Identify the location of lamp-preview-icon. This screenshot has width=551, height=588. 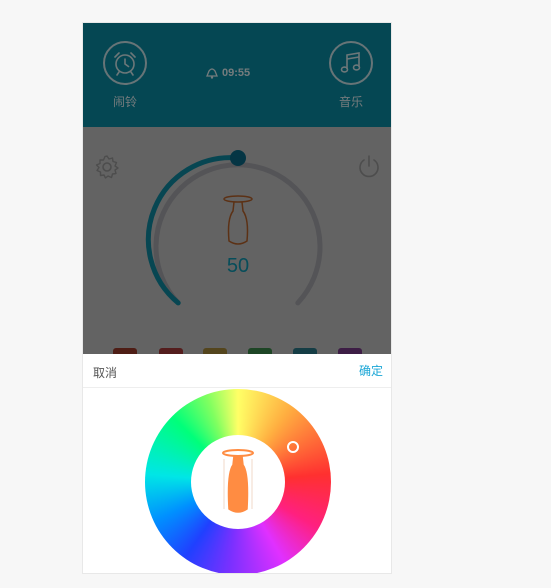
(238, 481).